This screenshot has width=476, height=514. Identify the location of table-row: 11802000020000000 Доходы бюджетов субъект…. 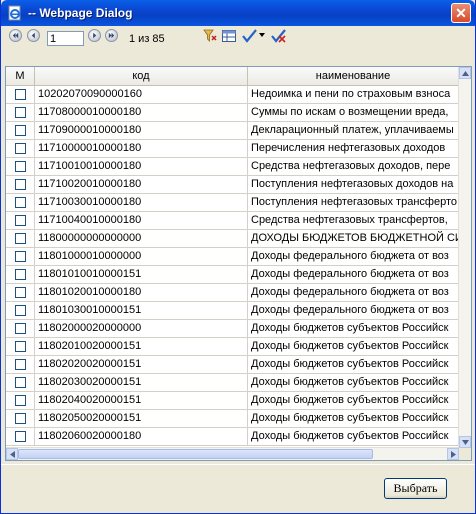
(232, 329).